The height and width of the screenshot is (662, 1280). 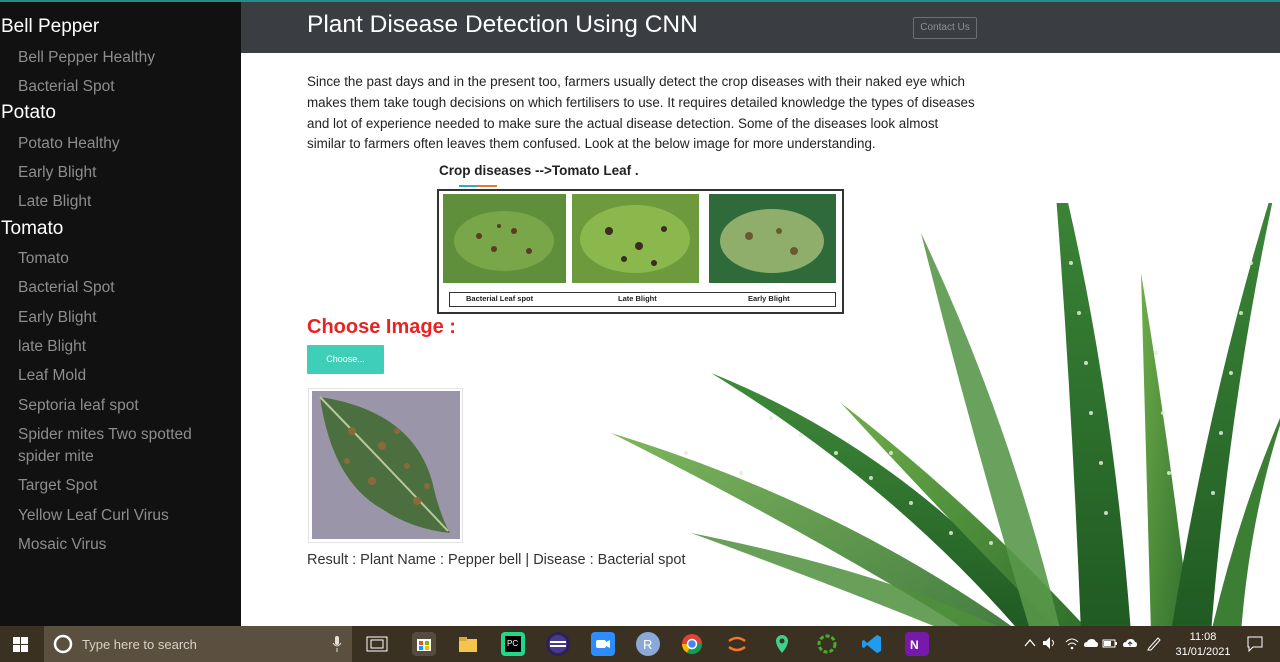 I want to click on battery-icon, so click(x=1110, y=643).